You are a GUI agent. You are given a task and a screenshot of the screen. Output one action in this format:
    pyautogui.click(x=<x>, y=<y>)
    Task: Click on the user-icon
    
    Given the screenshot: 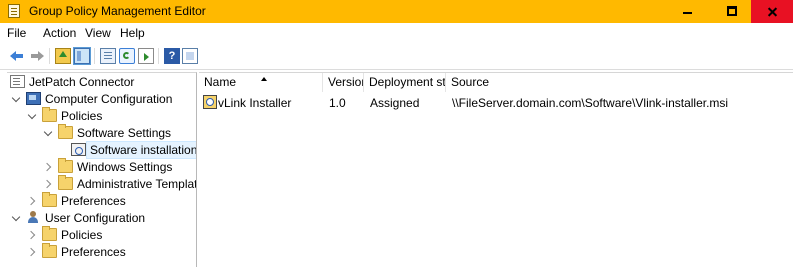 What is the action you would take?
    pyautogui.click(x=33, y=217)
    